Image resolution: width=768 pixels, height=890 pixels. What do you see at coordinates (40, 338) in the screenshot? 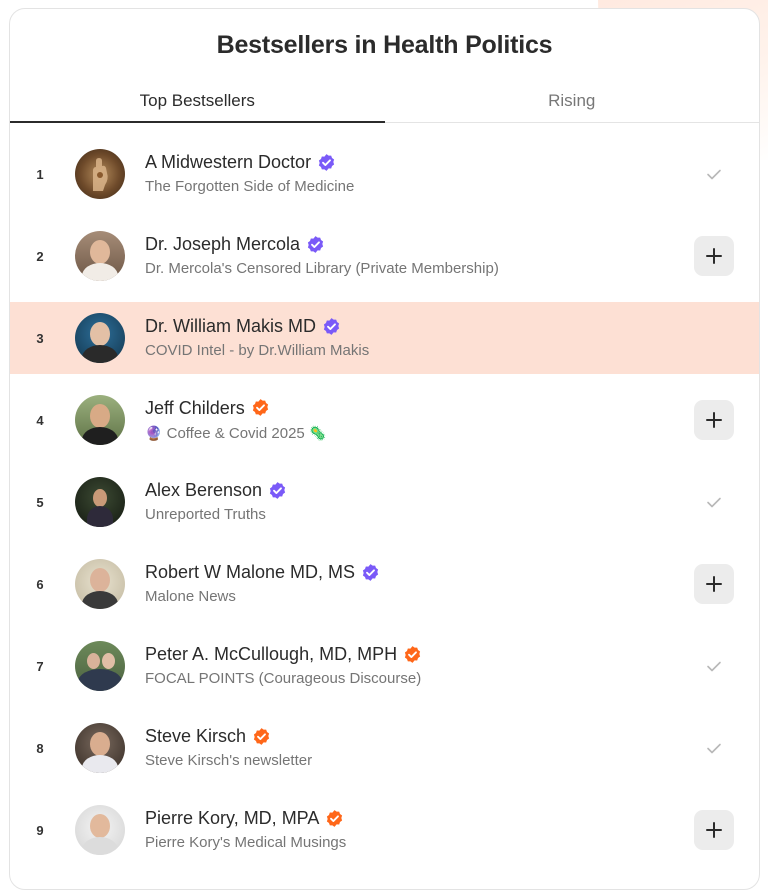
I see `rank-number: 3` at bounding box center [40, 338].